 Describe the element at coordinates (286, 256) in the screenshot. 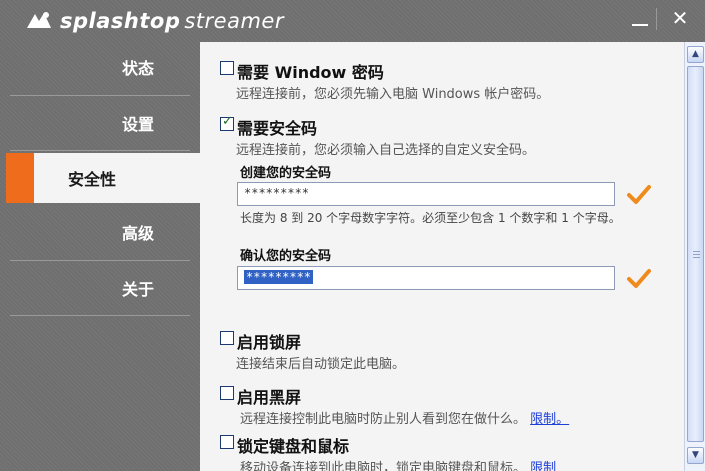

I see `confirm-code-label: 确认您的安全码` at that location.